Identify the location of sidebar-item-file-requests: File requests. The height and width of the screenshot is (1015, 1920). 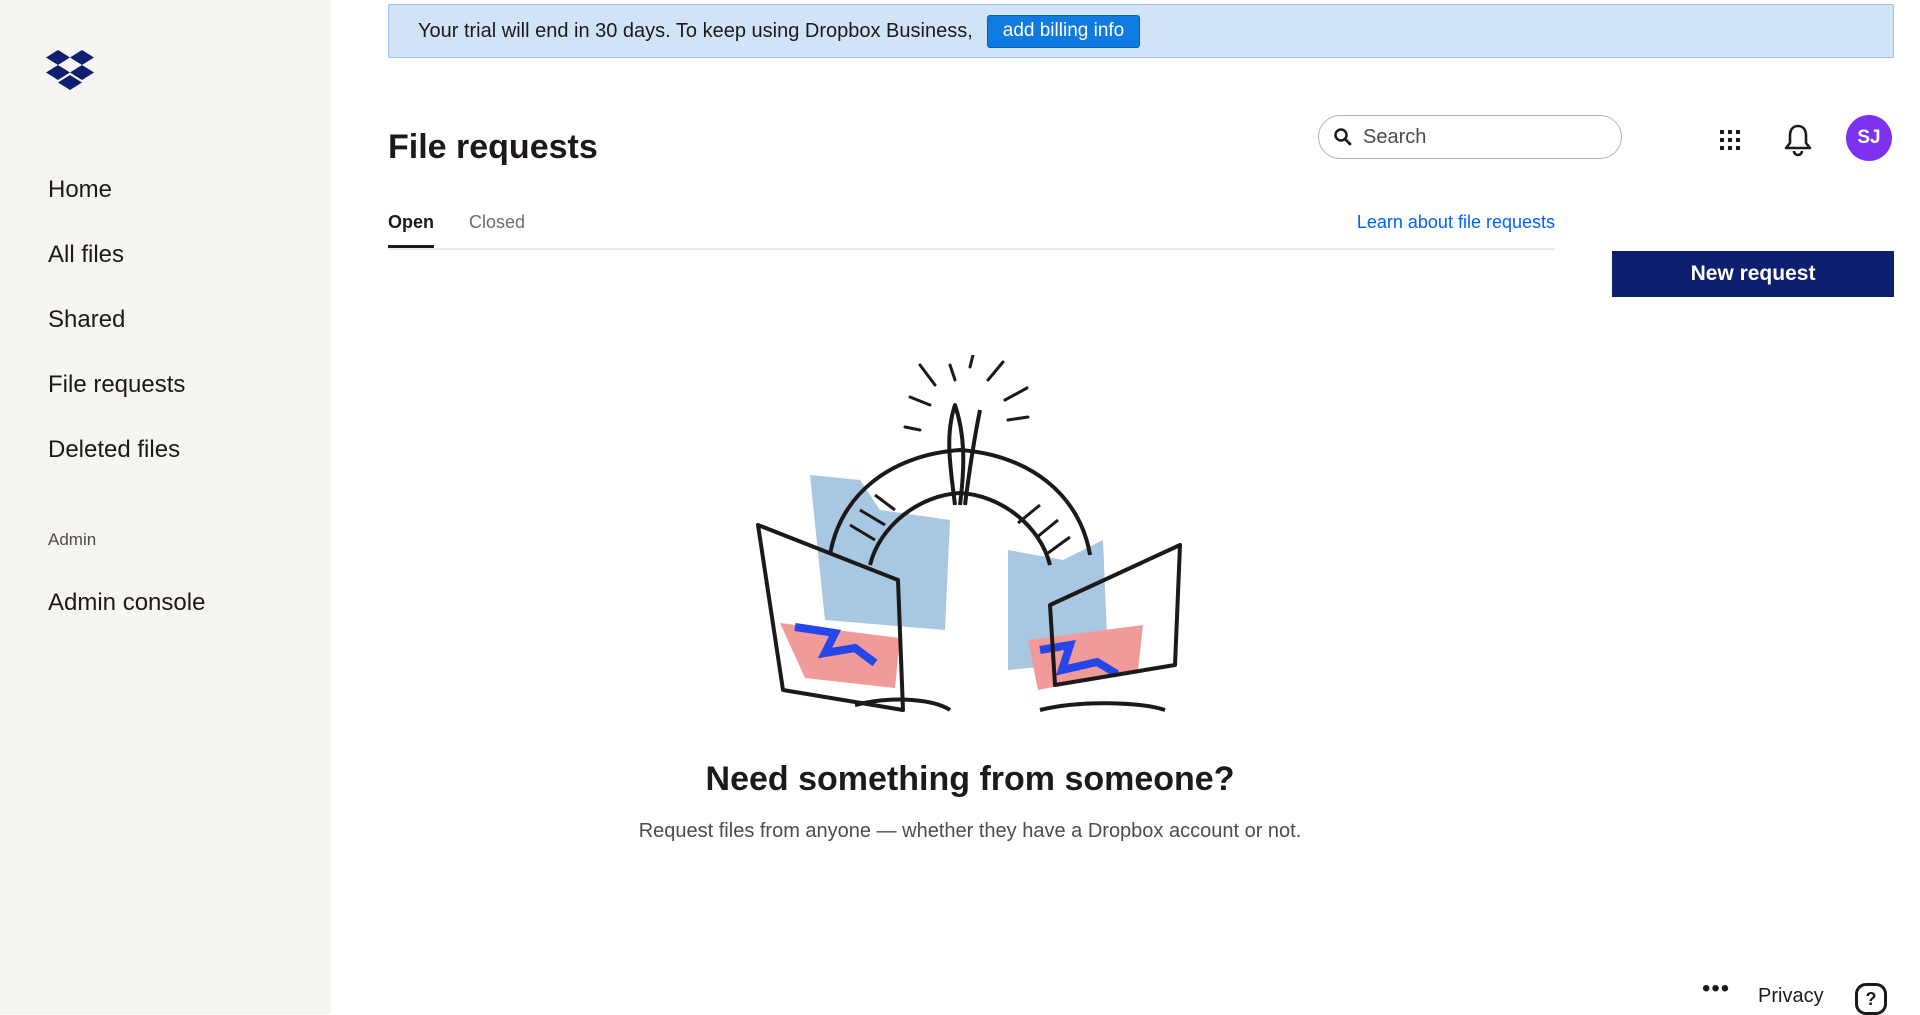
(116, 385).